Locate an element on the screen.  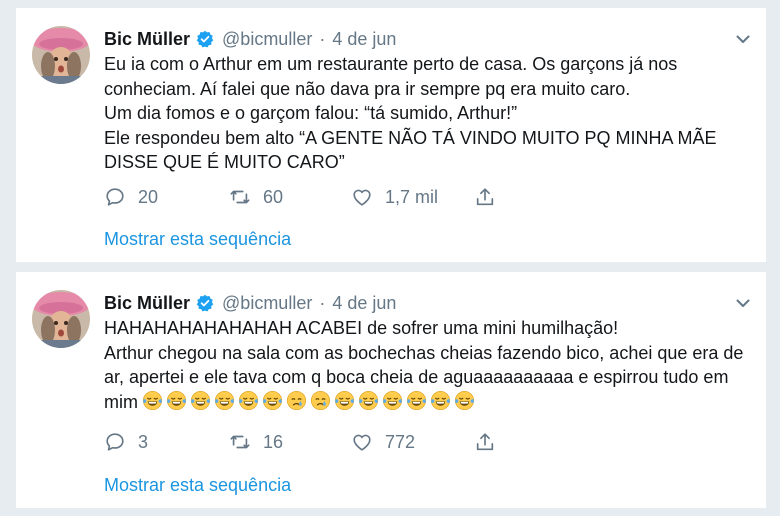
reply-button: 20 is located at coordinates (166, 197).